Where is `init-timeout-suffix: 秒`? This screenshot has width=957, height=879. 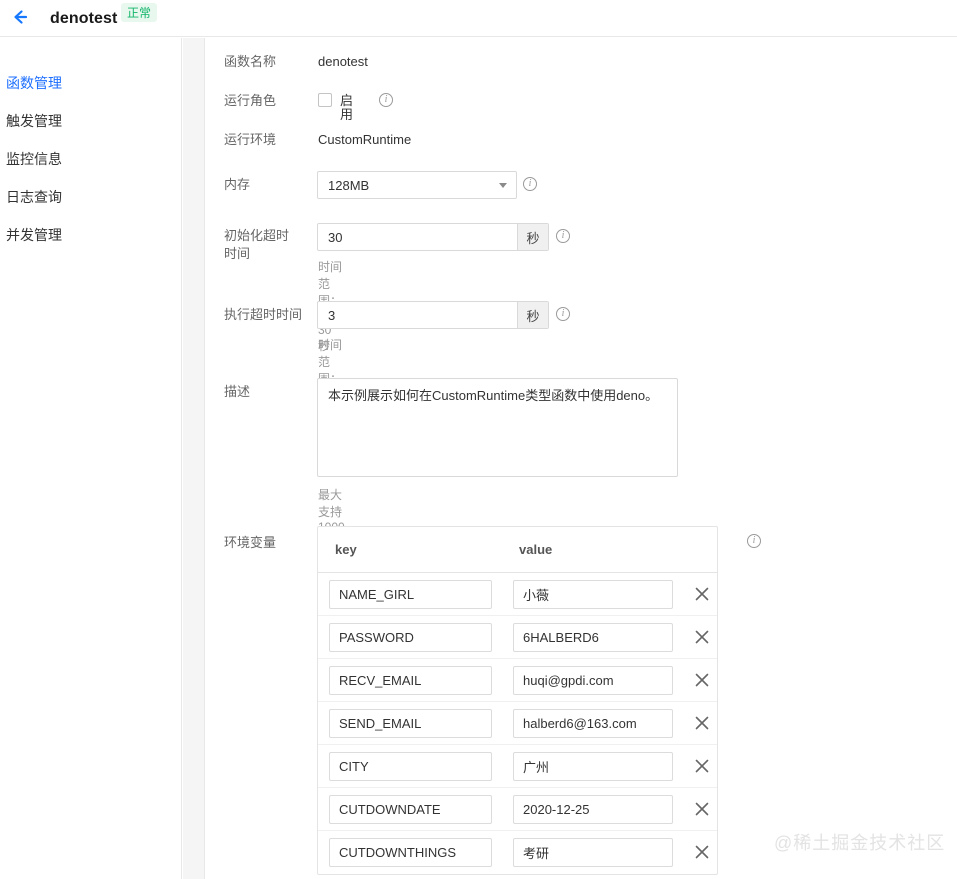
init-timeout-suffix: 秒 is located at coordinates (532, 237).